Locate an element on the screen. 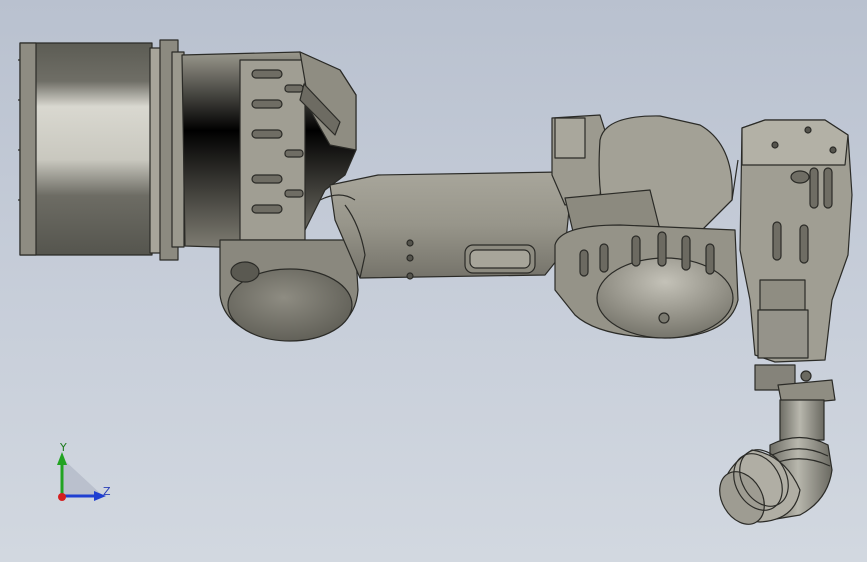 The width and height of the screenshot is (867, 562). upper-arm is located at coordinates (445, 225).